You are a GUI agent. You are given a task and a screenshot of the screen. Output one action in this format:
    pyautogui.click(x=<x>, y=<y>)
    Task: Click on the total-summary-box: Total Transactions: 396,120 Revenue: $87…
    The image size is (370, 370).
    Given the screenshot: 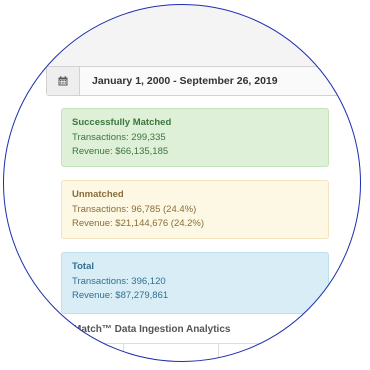 What is the action you would take?
    pyautogui.click(x=195, y=283)
    